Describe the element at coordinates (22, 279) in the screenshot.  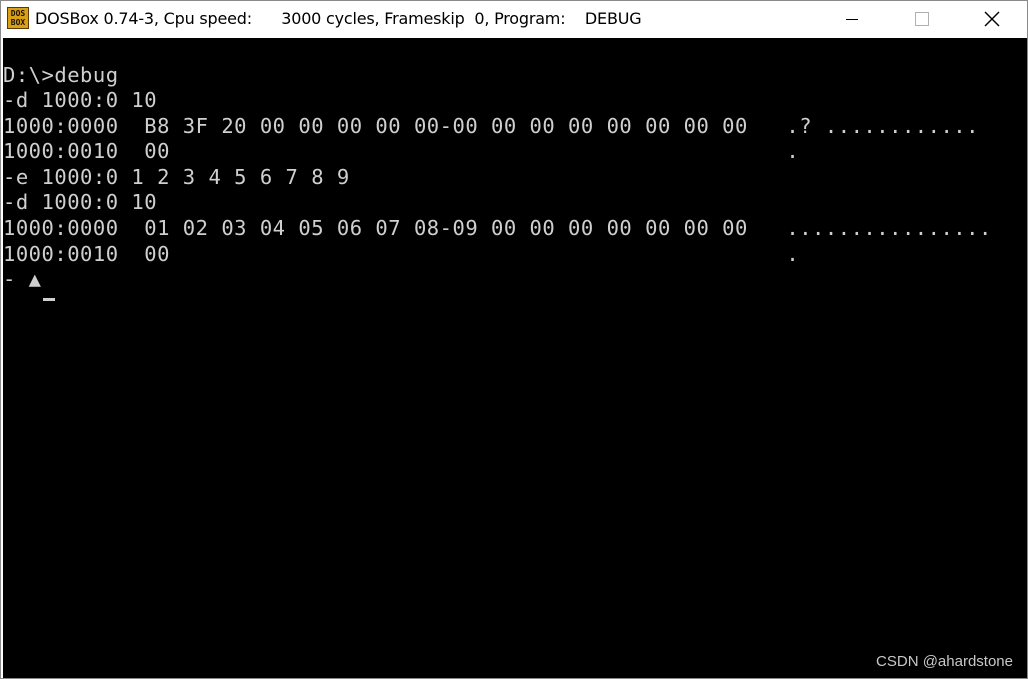
I see `terminal-prompt-line: - ▲` at that location.